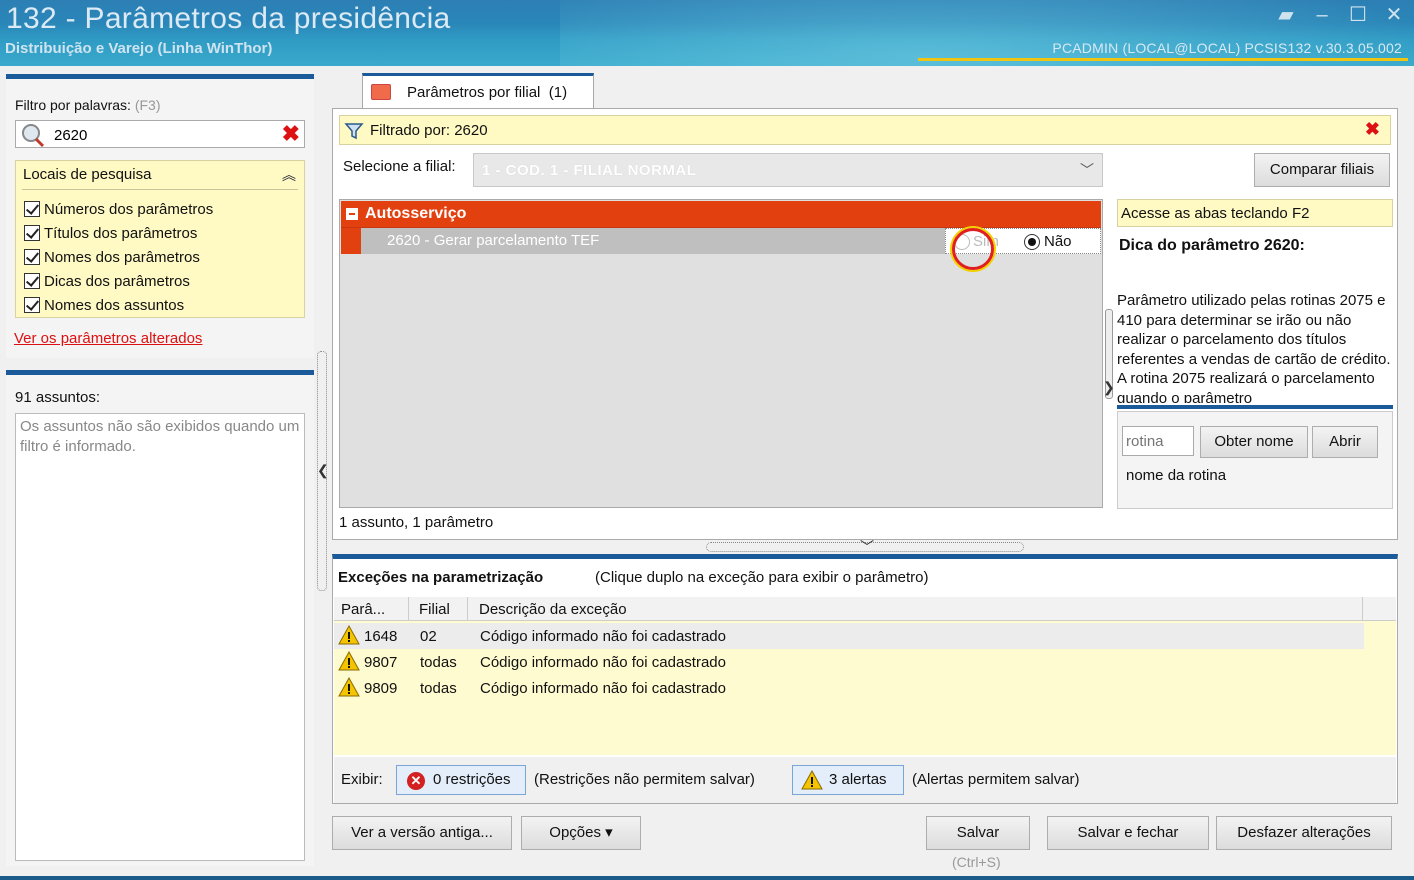  What do you see at coordinates (976, 862) in the screenshot?
I see `salvar-shortcut: (Ctrl+S)` at bounding box center [976, 862].